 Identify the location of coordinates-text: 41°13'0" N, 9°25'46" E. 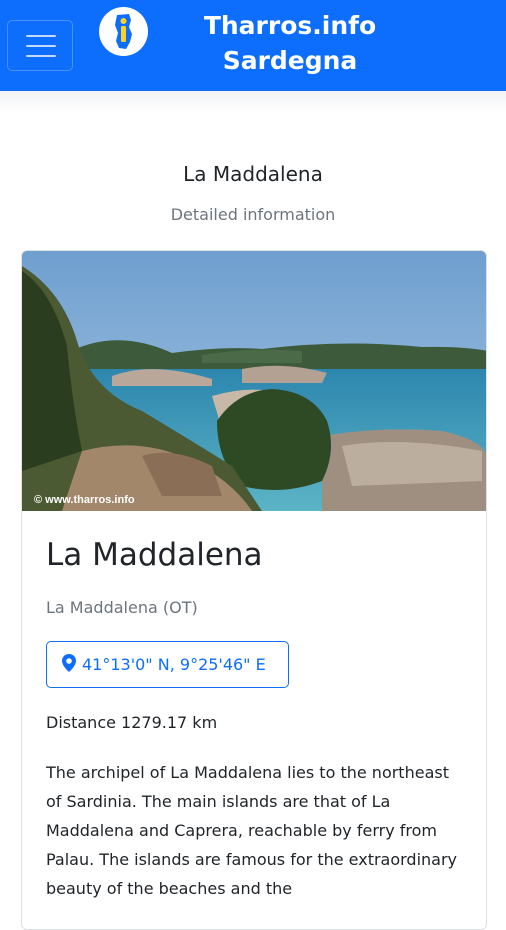
(174, 664).